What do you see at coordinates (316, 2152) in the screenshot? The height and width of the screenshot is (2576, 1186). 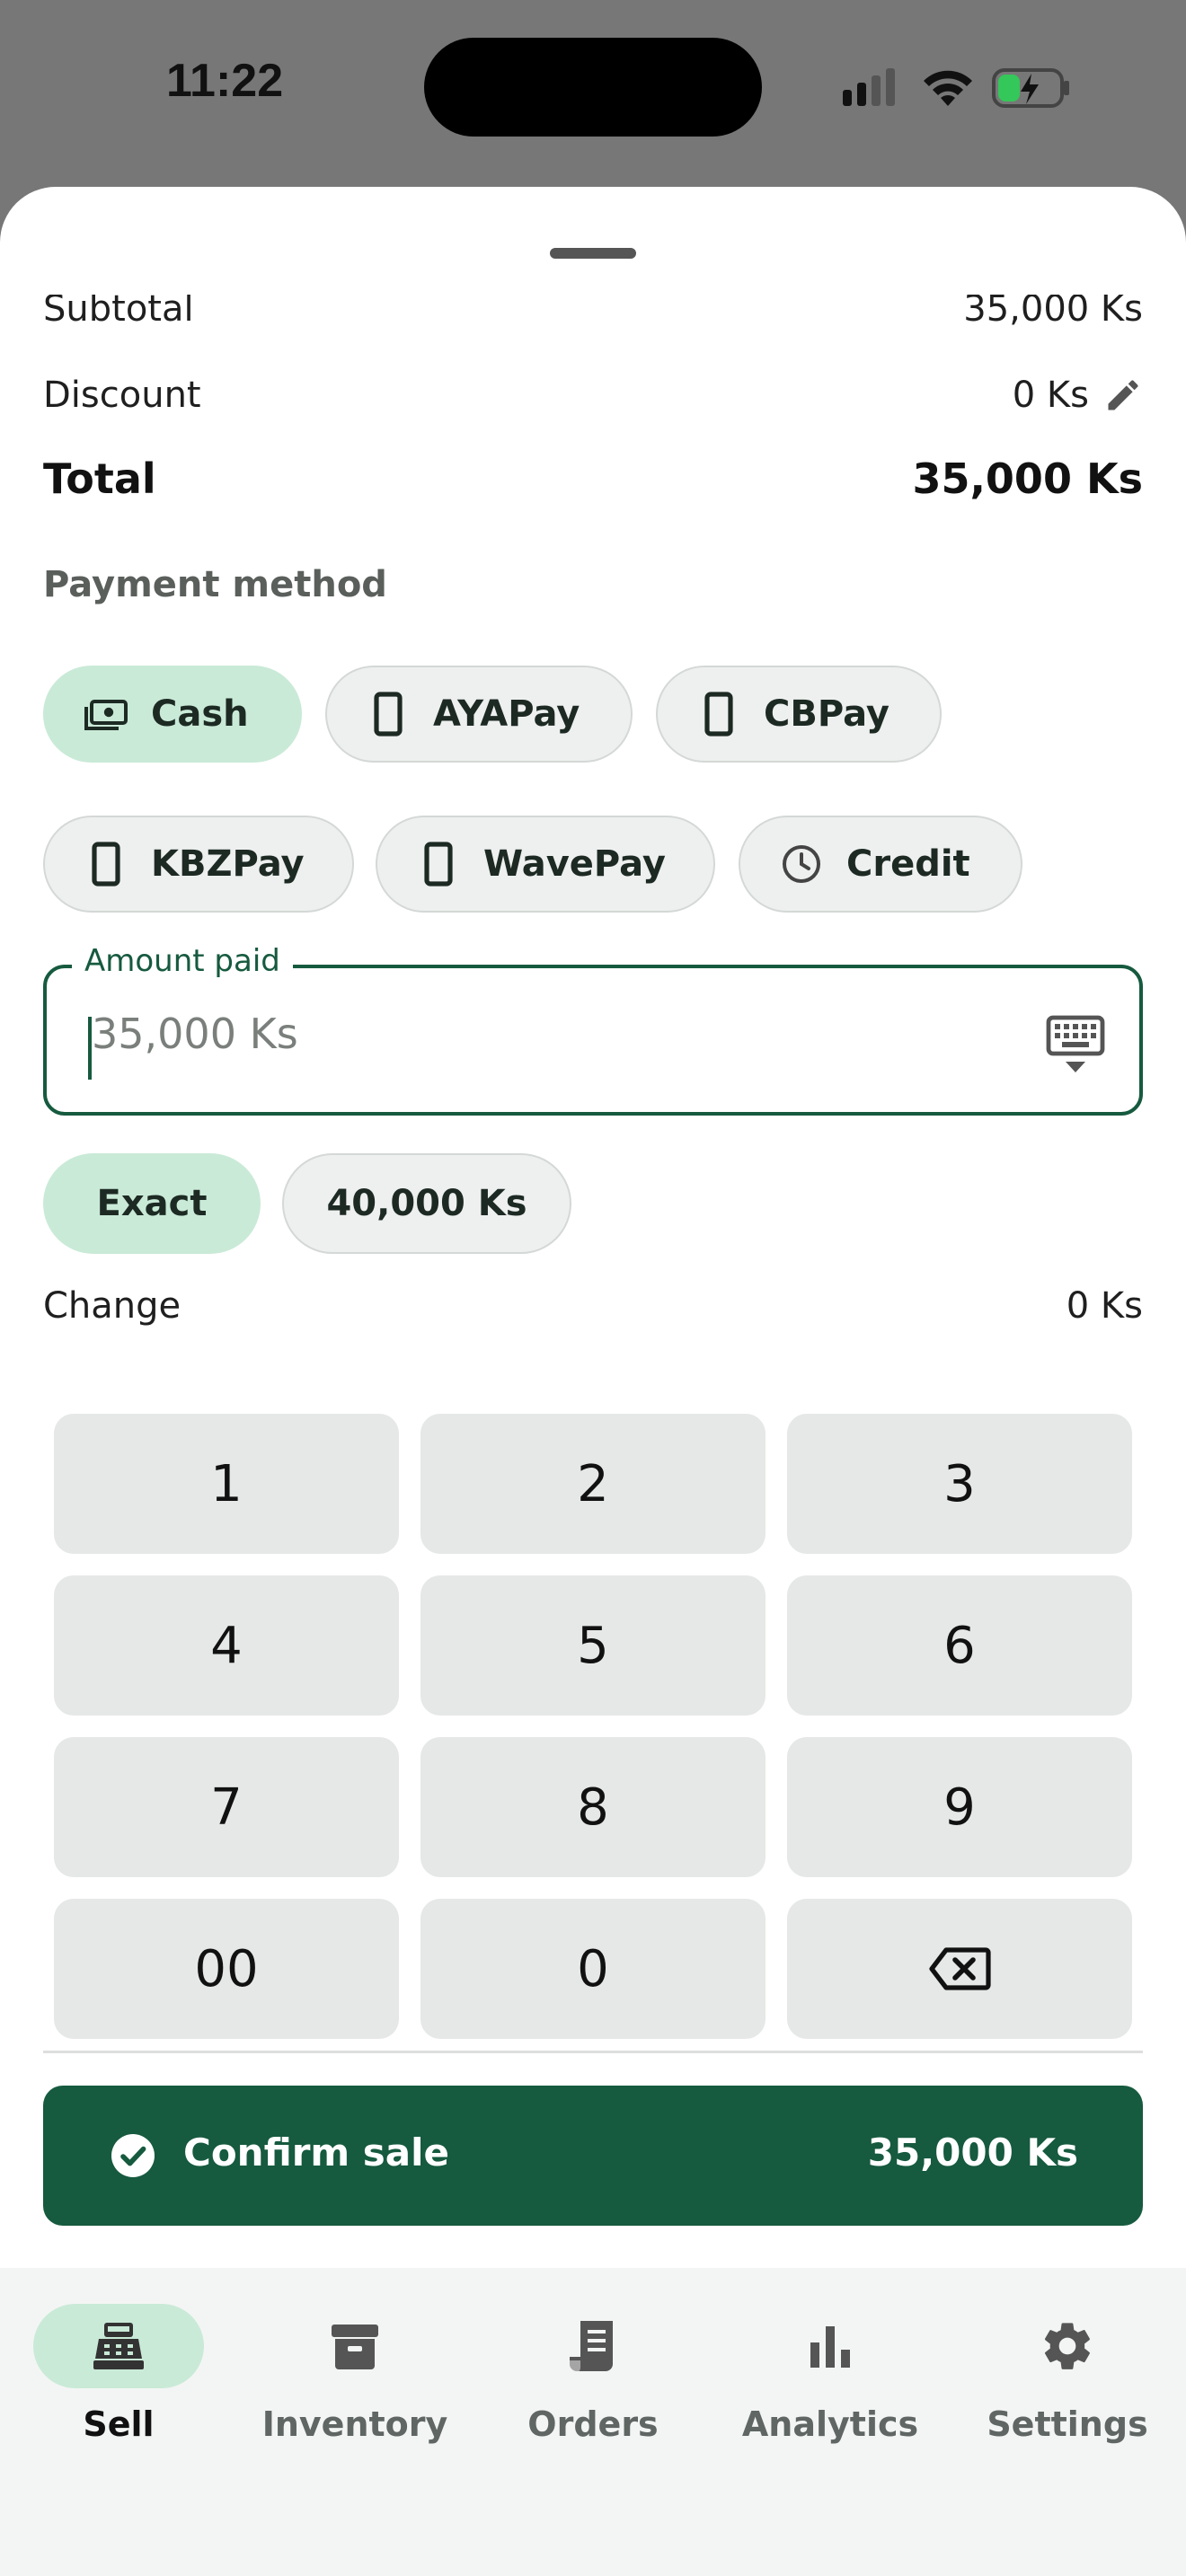 I see `confirm-sale-label: Confirm sale` at bounding box center [316, 2152].